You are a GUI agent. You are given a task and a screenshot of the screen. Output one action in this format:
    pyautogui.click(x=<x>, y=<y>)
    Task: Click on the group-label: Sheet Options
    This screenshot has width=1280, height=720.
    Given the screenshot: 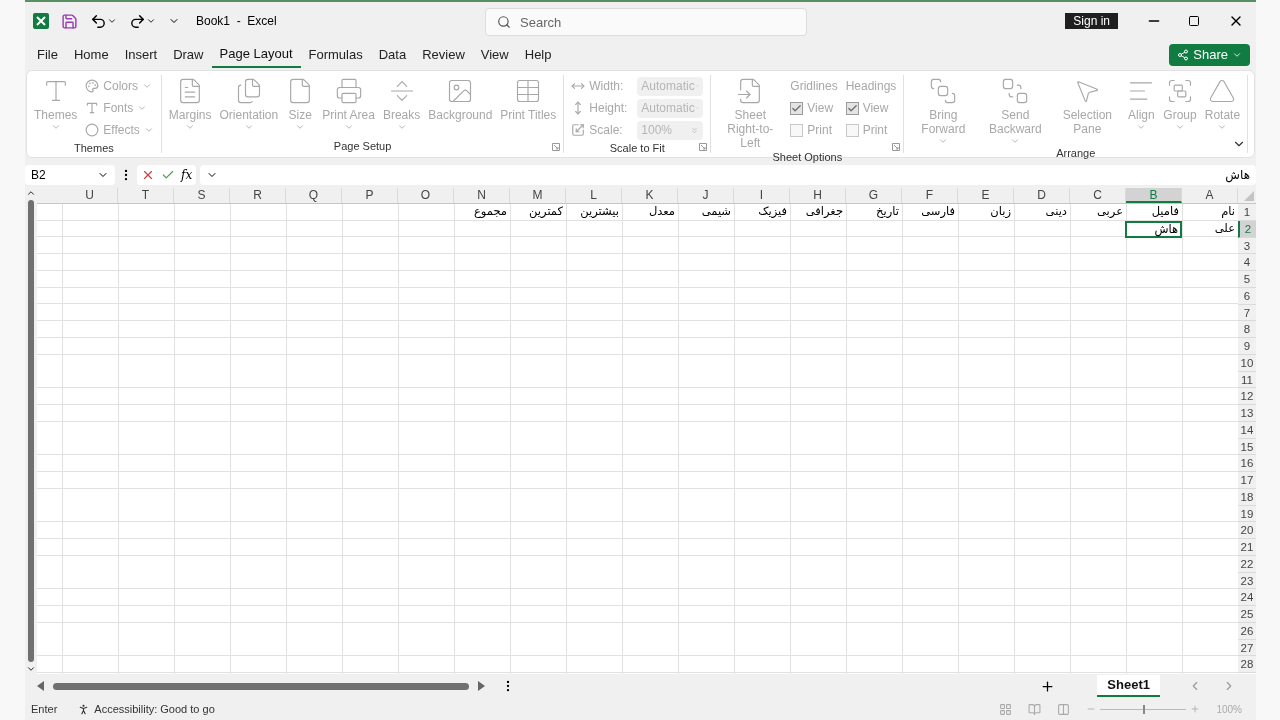 What is the action you would take?
    pyautogui.click(x=807, y=157)
    